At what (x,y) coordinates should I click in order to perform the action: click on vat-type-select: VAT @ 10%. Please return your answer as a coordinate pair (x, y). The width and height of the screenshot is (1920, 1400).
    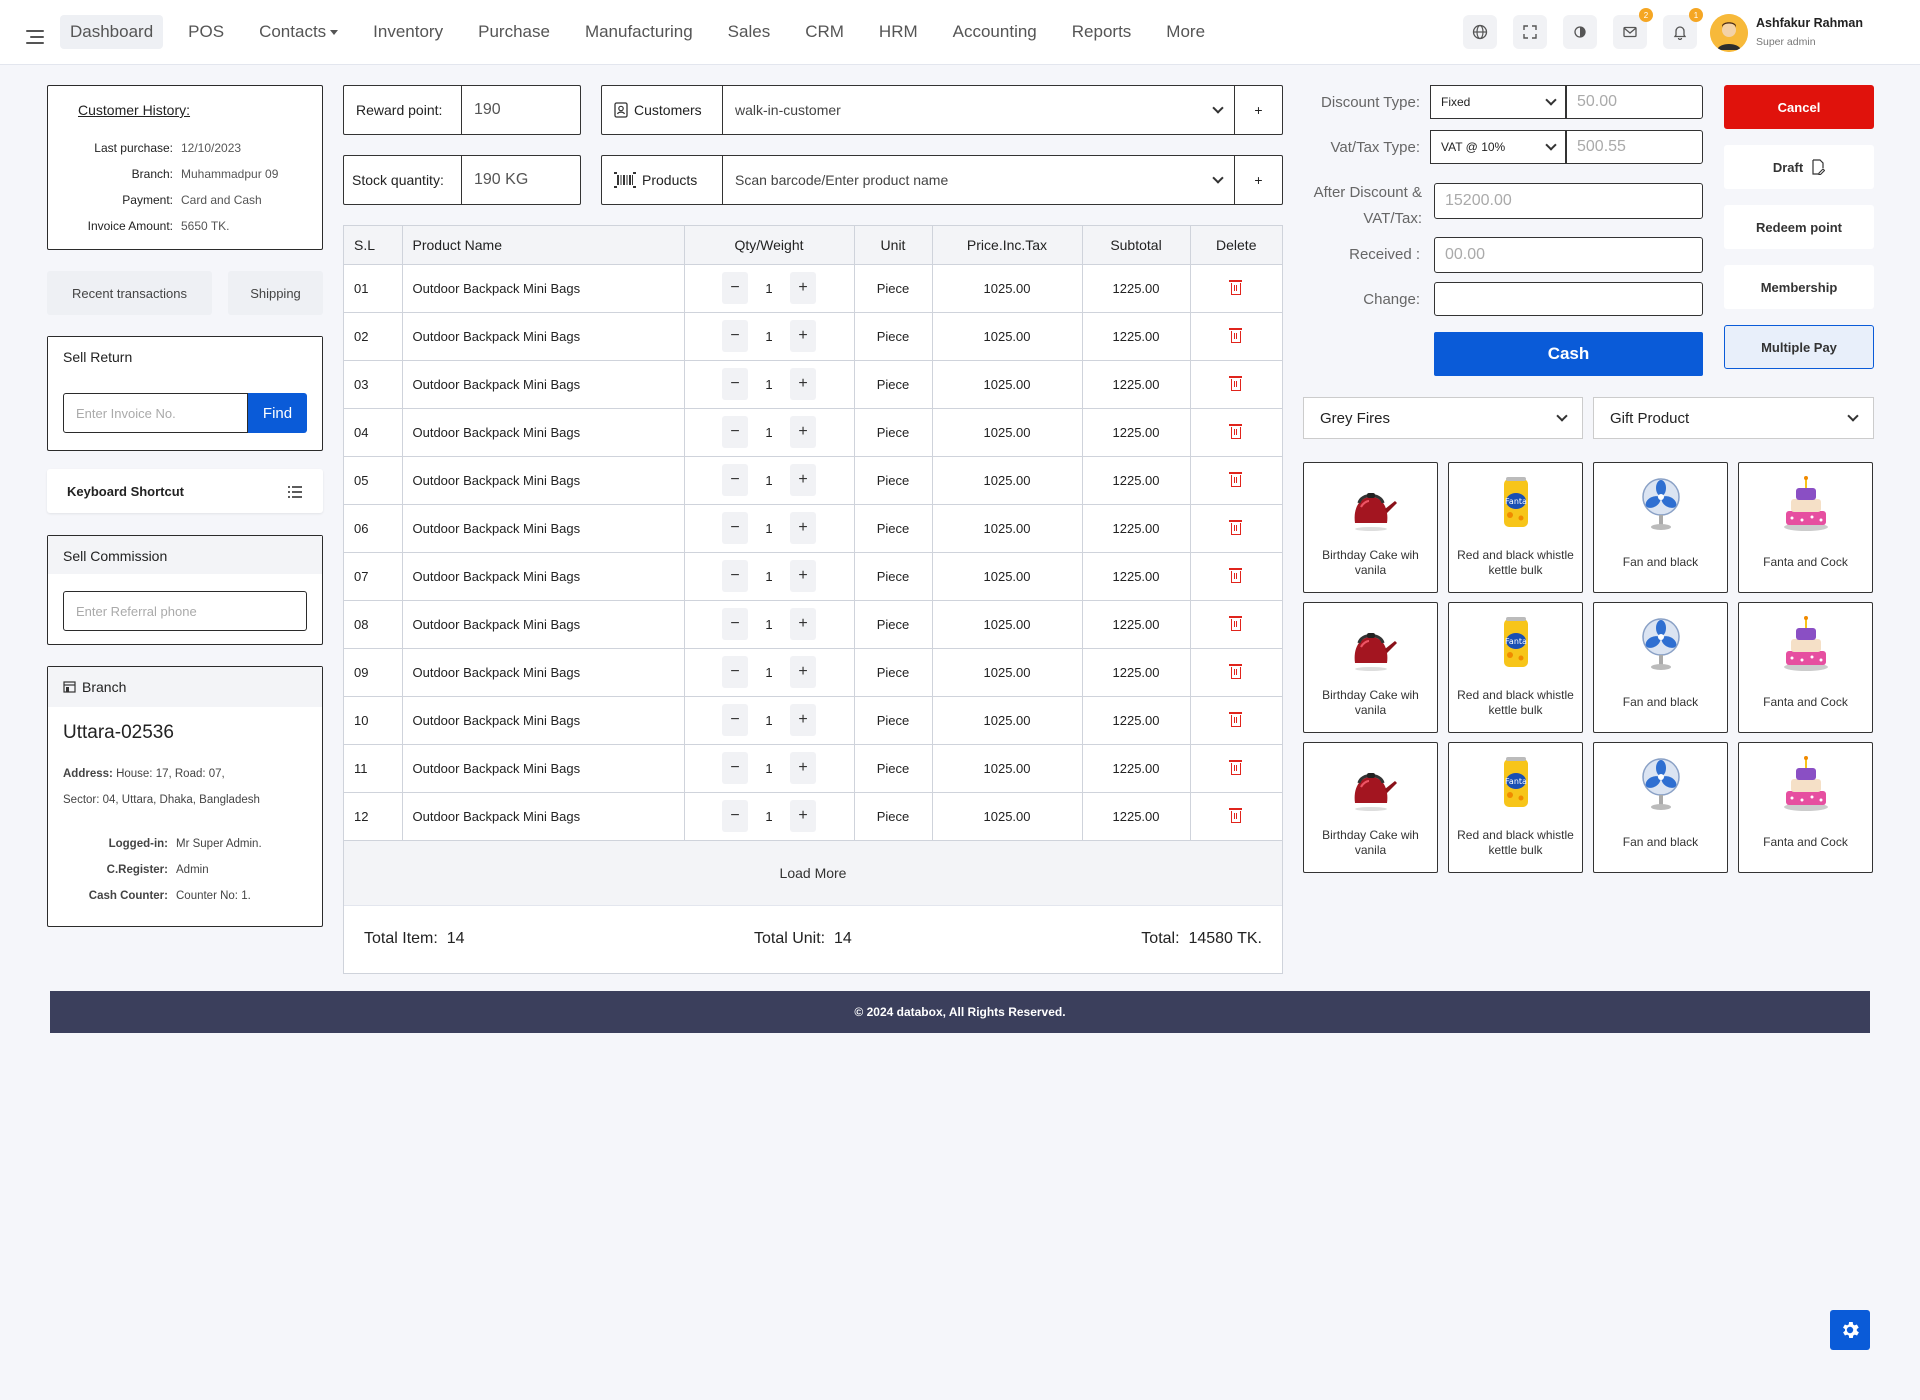
    Looking at the image, I should click on (1498, 147).